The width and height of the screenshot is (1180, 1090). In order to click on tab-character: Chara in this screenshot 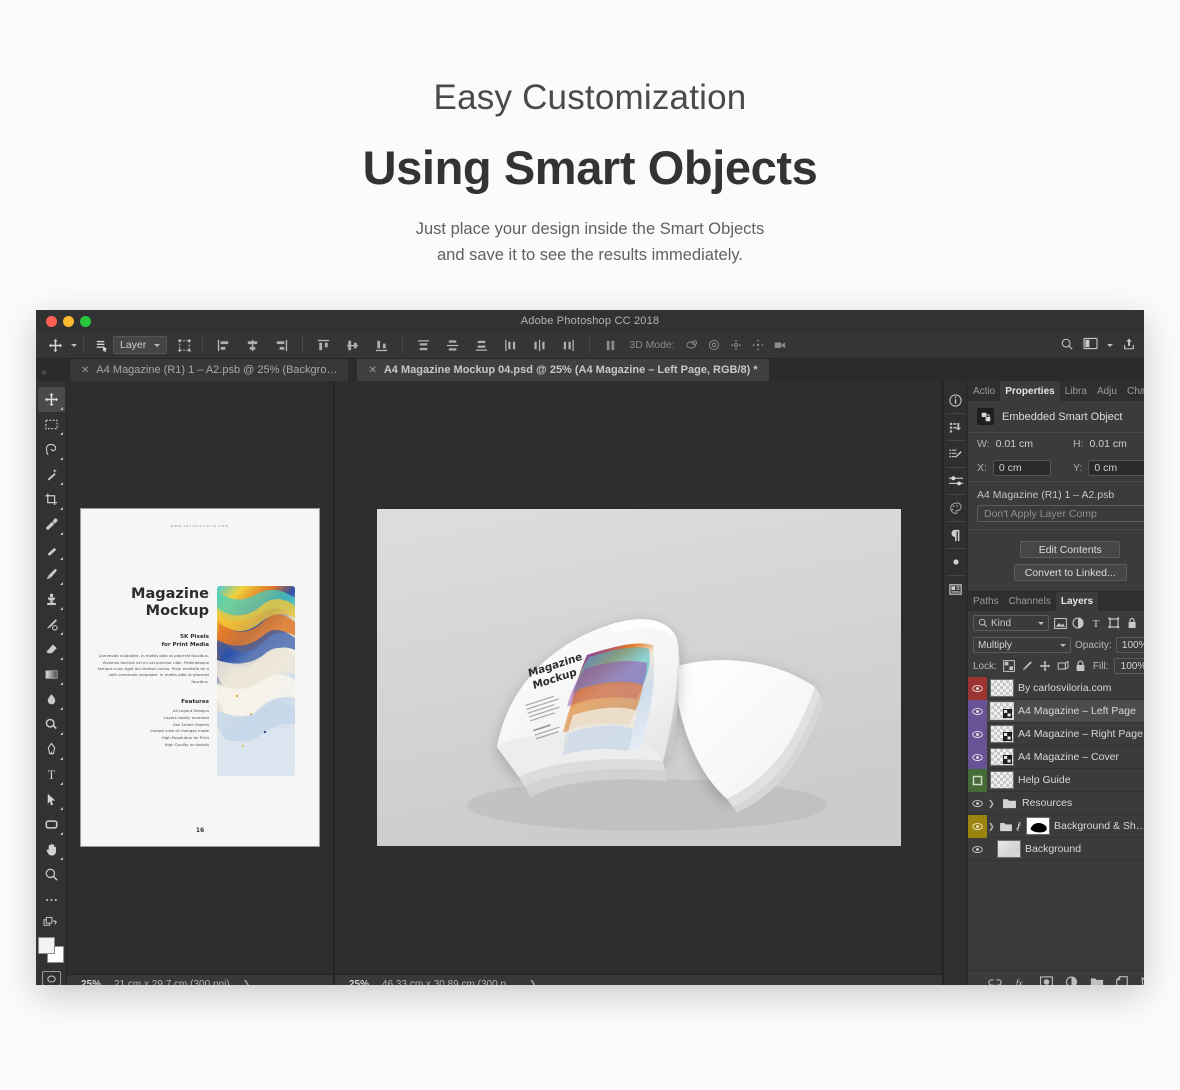, I will do `click(1133, 391)`.